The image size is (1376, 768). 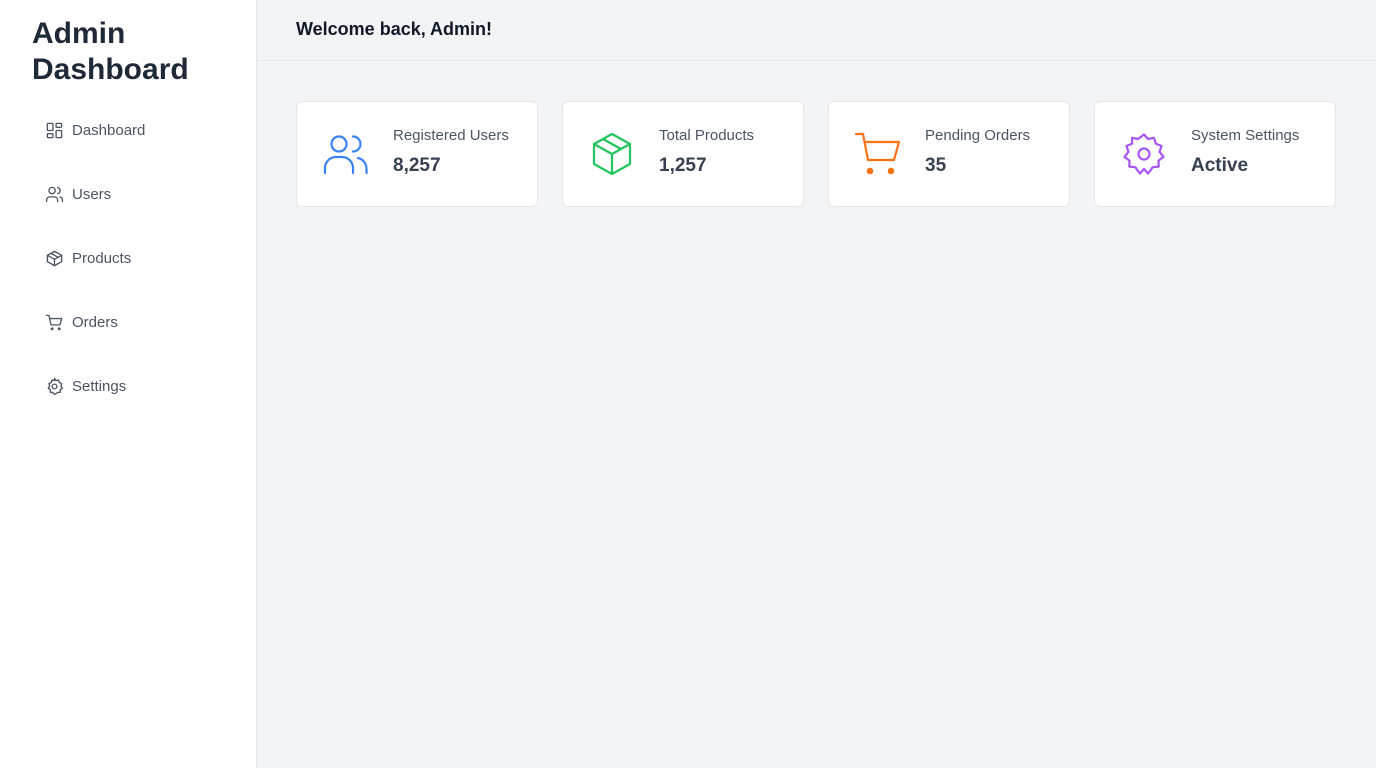 What do you see at coordinates (978, 135) in the screenshot?
I see `card-label: Pending Orders` at bounding box center [978, 135].